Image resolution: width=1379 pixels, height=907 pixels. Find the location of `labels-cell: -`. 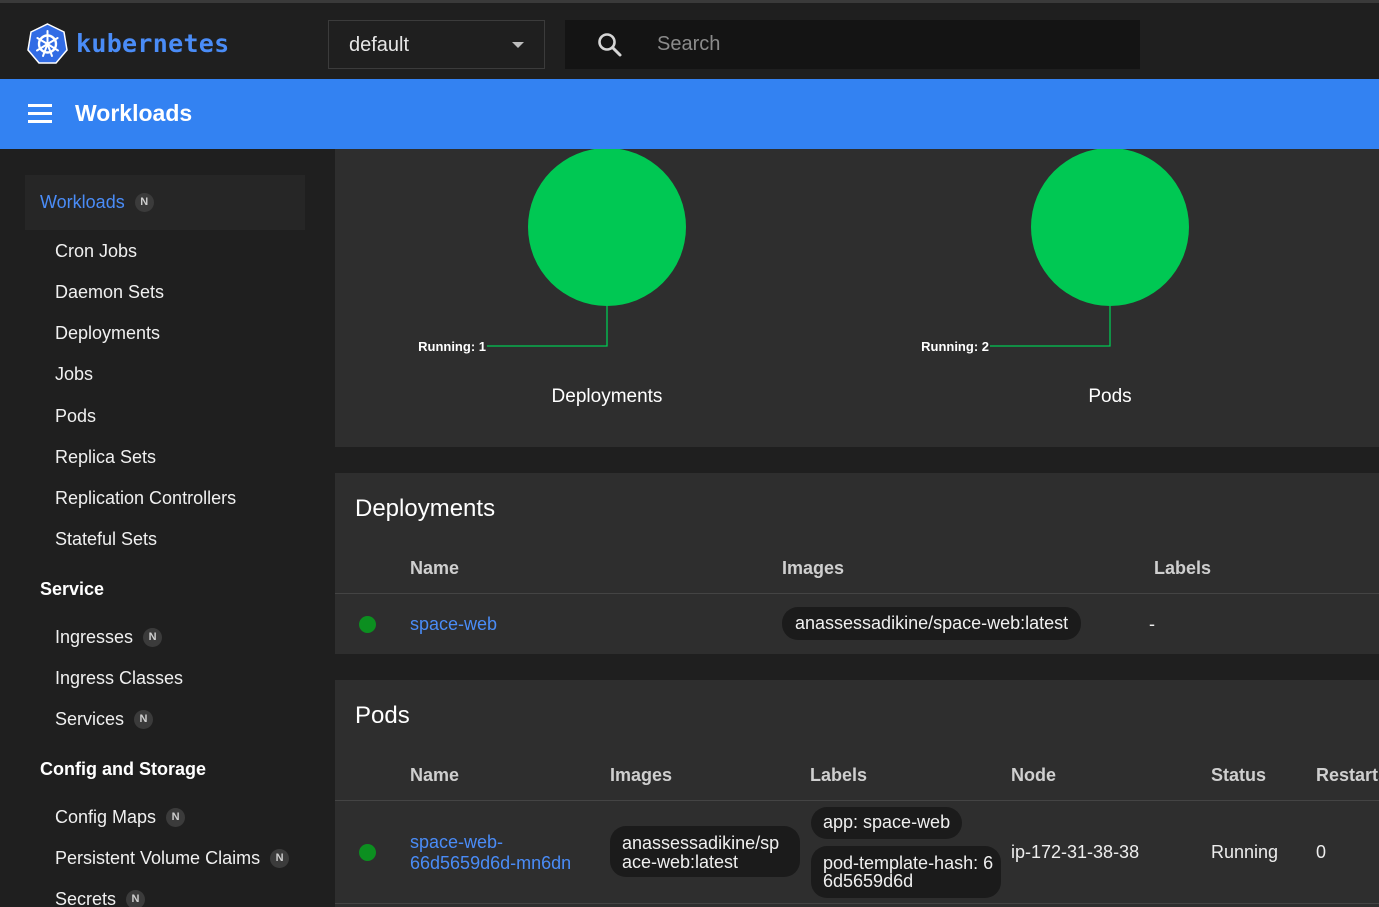

labels-cell: - is located at coordinates (1152, 624).